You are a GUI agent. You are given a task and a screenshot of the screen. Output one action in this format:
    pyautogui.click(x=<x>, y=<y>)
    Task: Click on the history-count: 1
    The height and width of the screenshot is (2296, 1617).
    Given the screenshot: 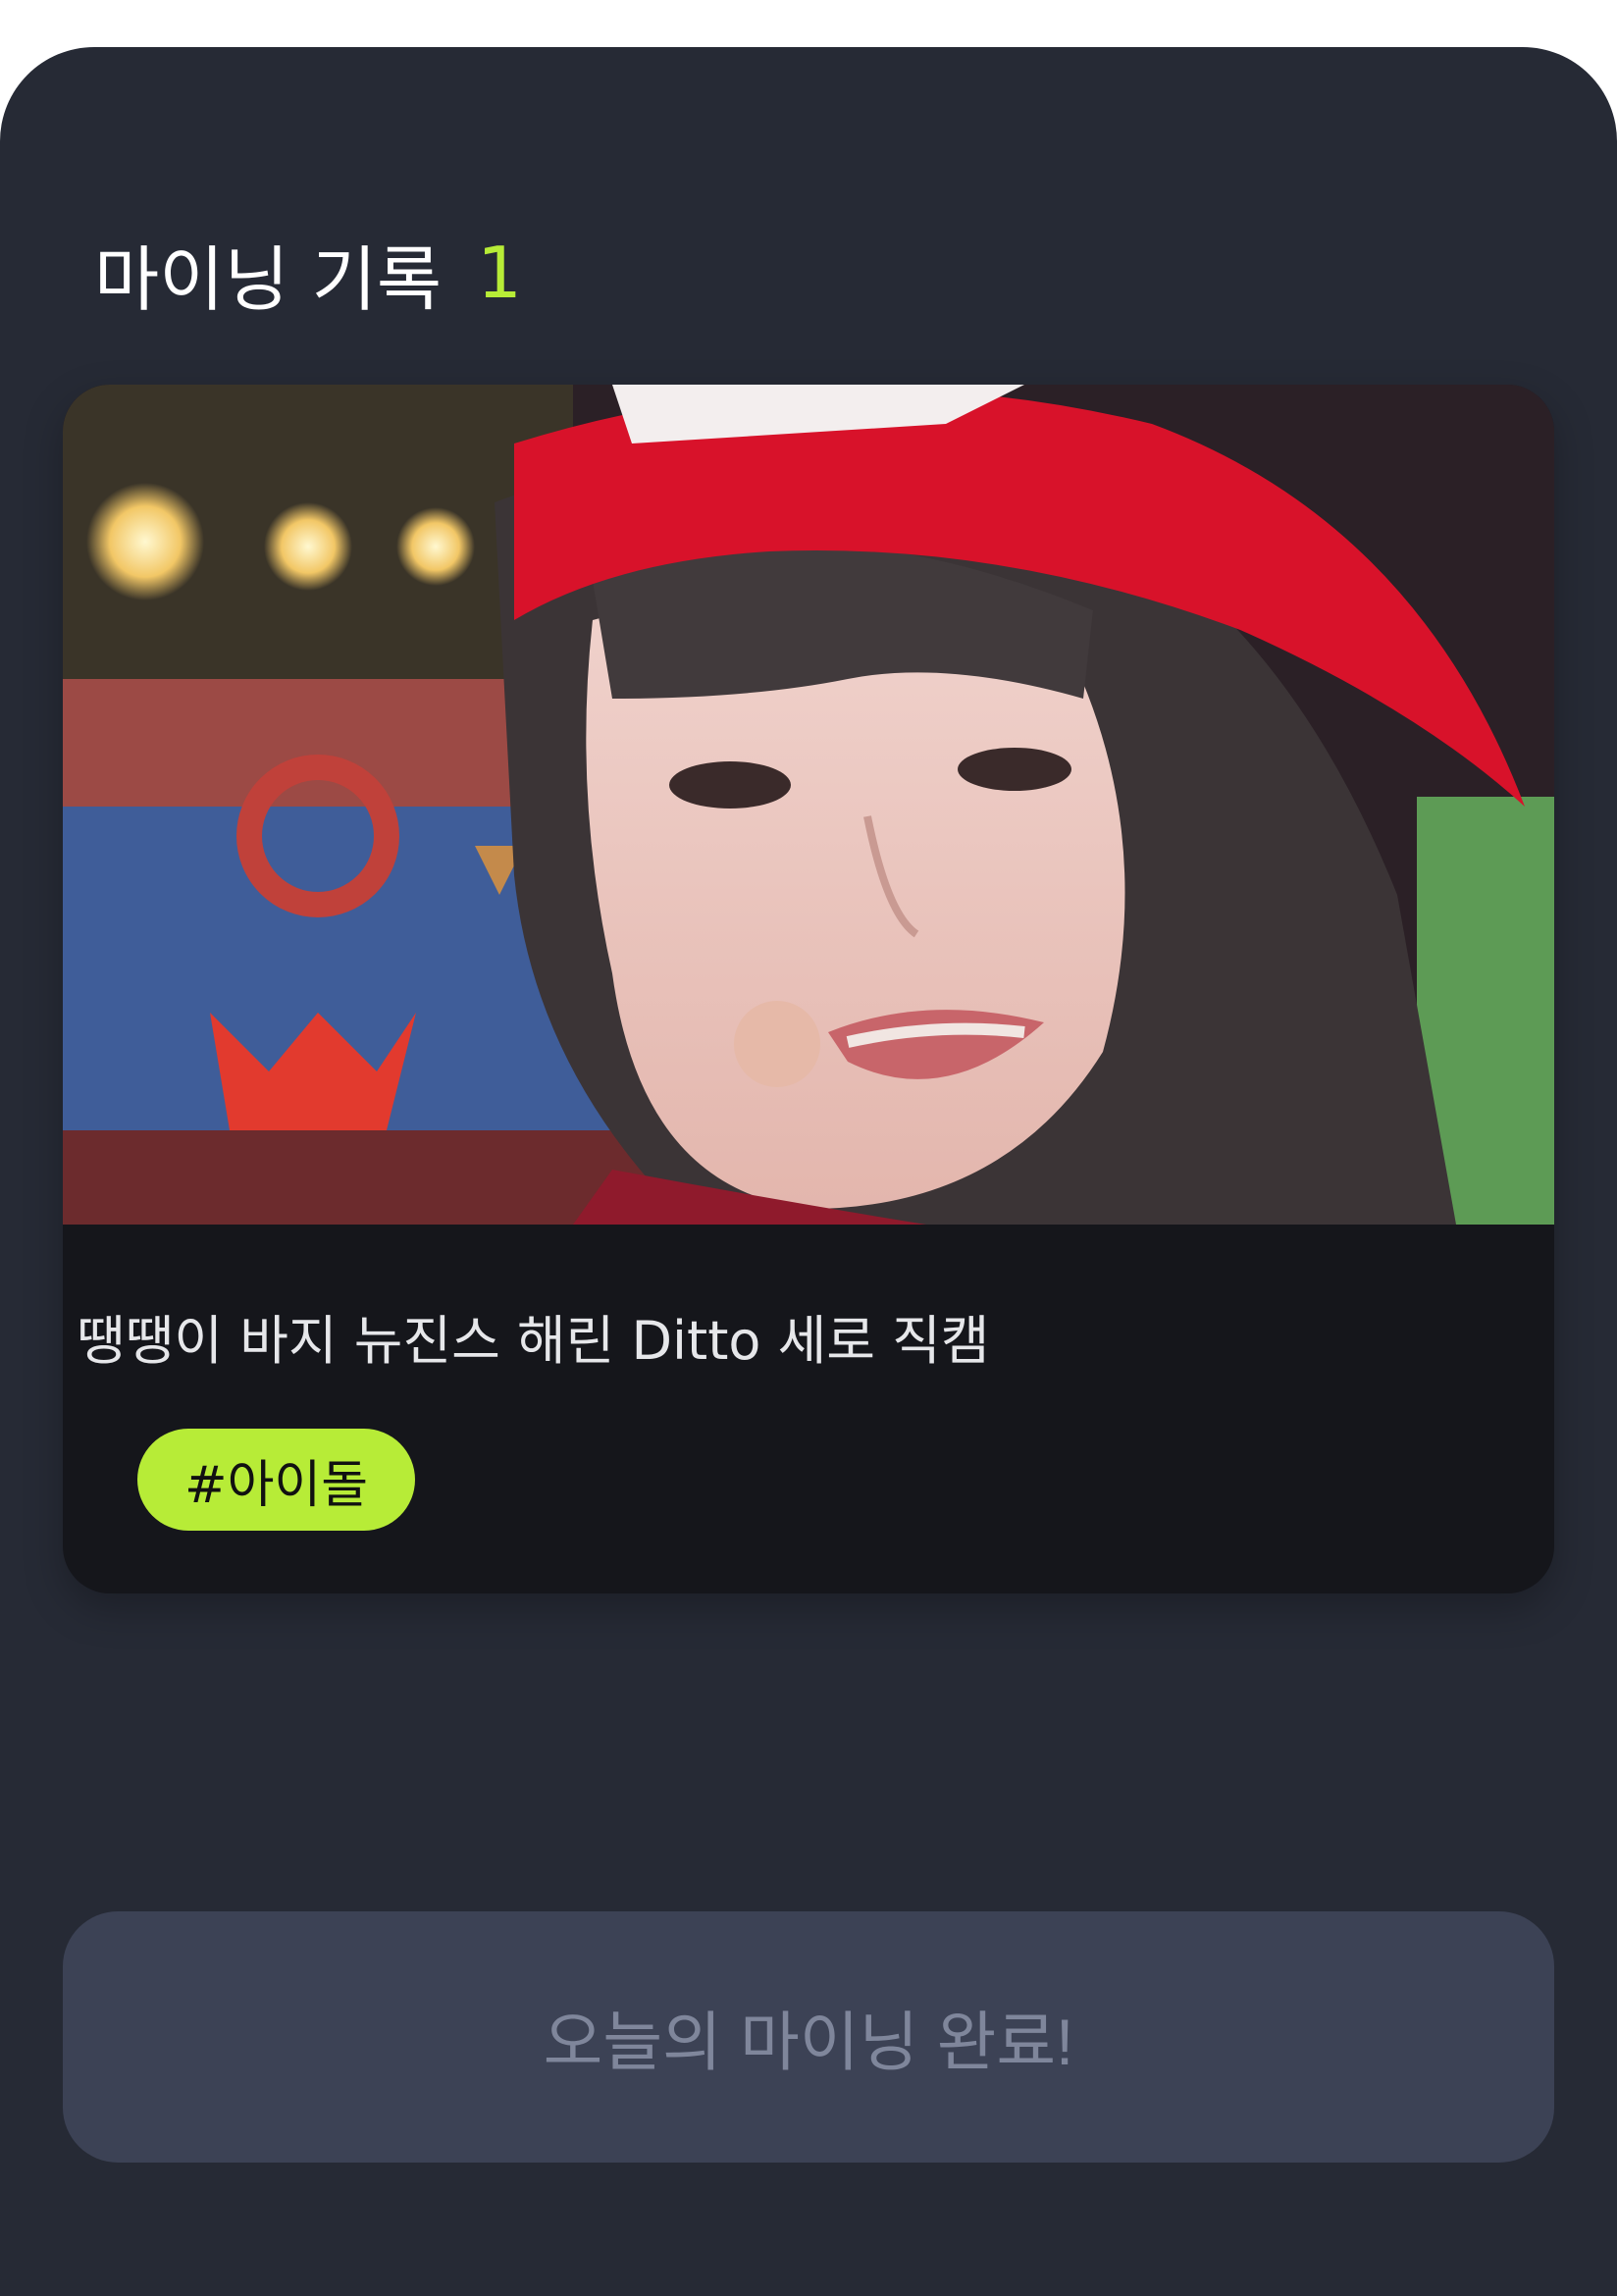 What is the action you would take?
    pyautogui.click(x=499, y=273)
    